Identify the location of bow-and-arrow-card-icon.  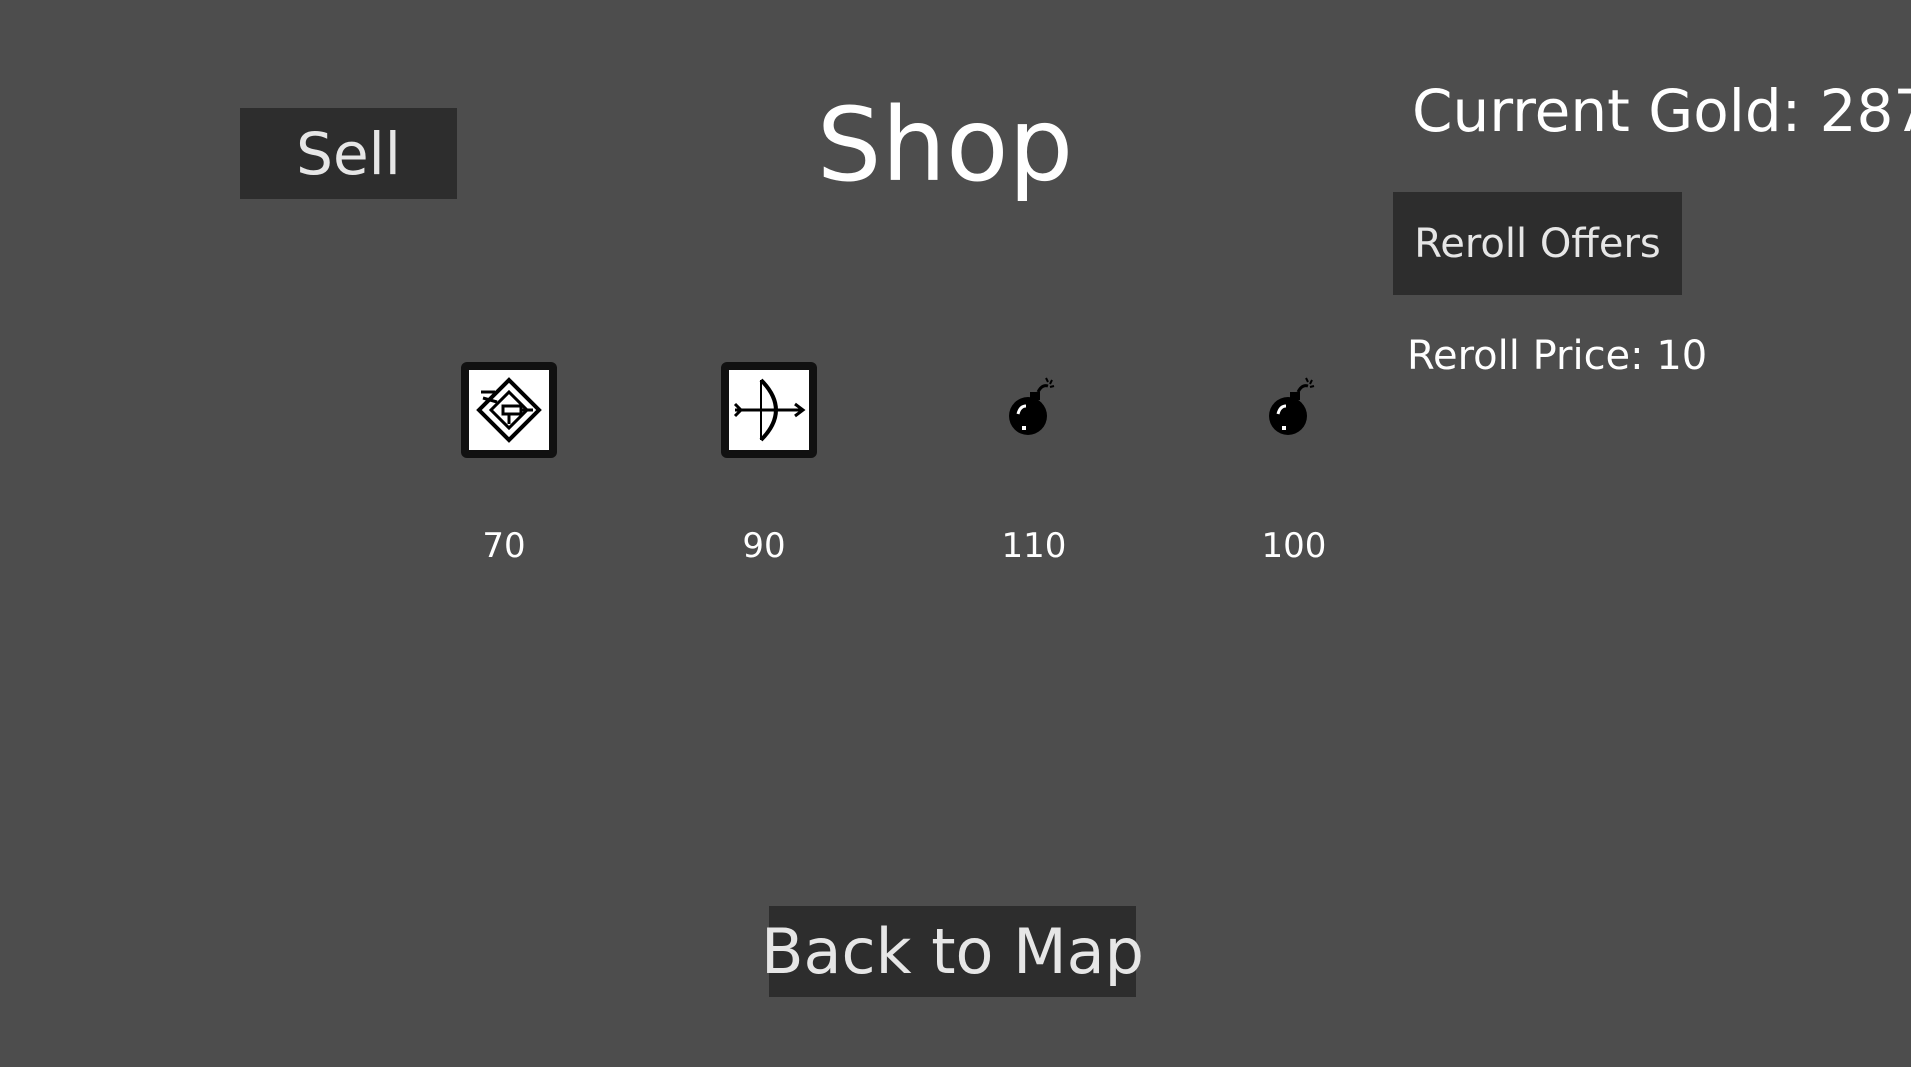
(769, 410).